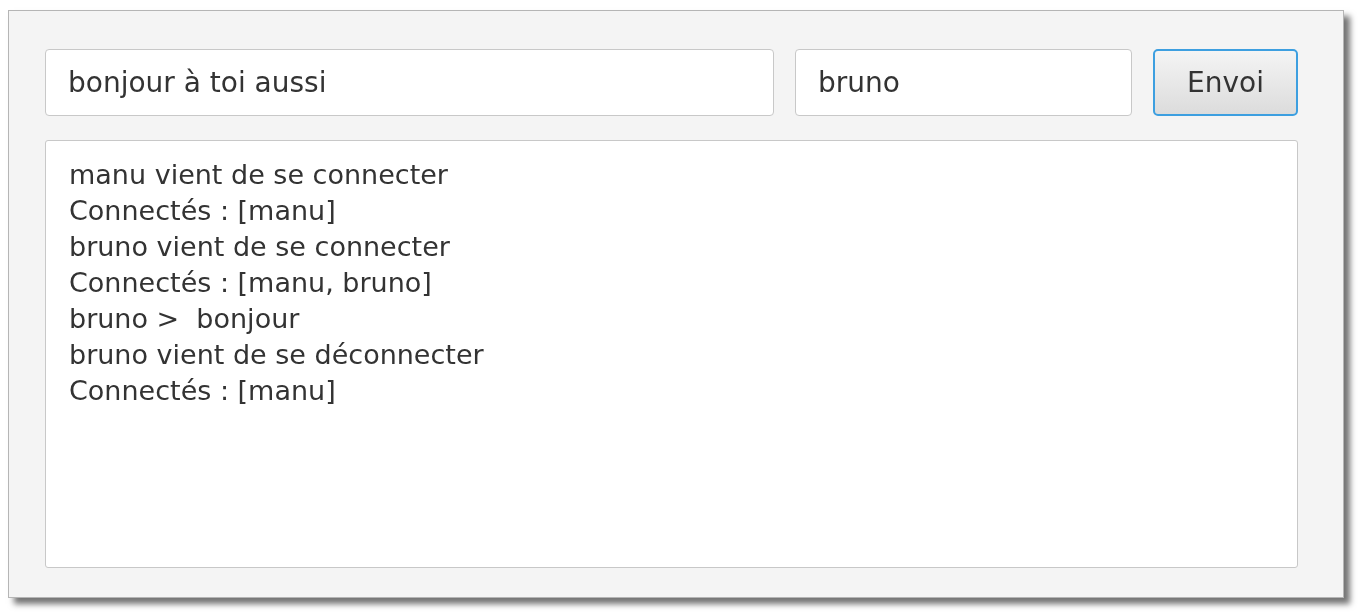 The height and width of the screenshot is (612, 1358). What do you see at coordinates (963, 82) in the screenshot?
I see `name-field: bruno` at bounding box center [963, 82].